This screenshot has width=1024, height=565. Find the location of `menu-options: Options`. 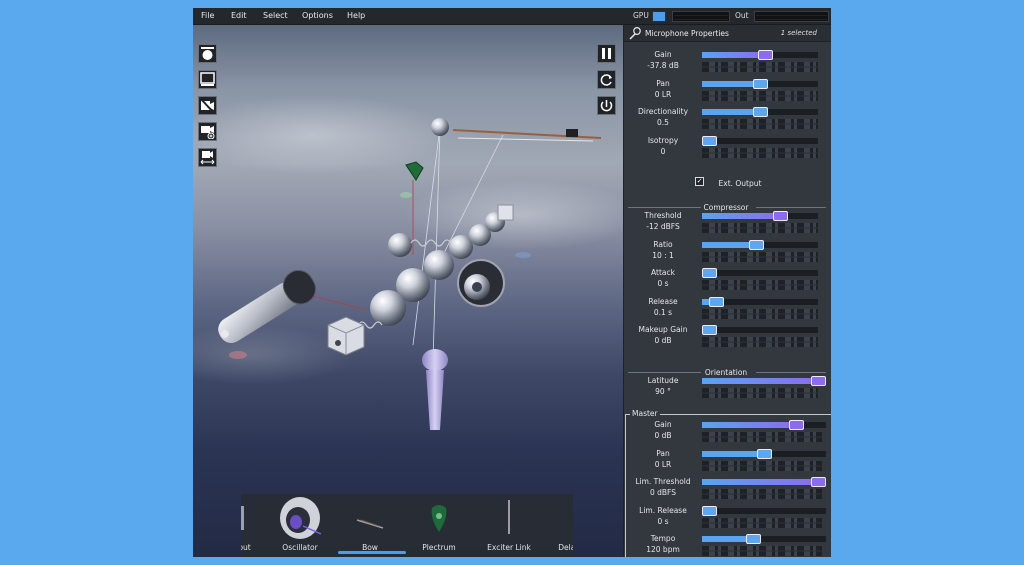

menu-options: Options is located at coordinates (317, 15).